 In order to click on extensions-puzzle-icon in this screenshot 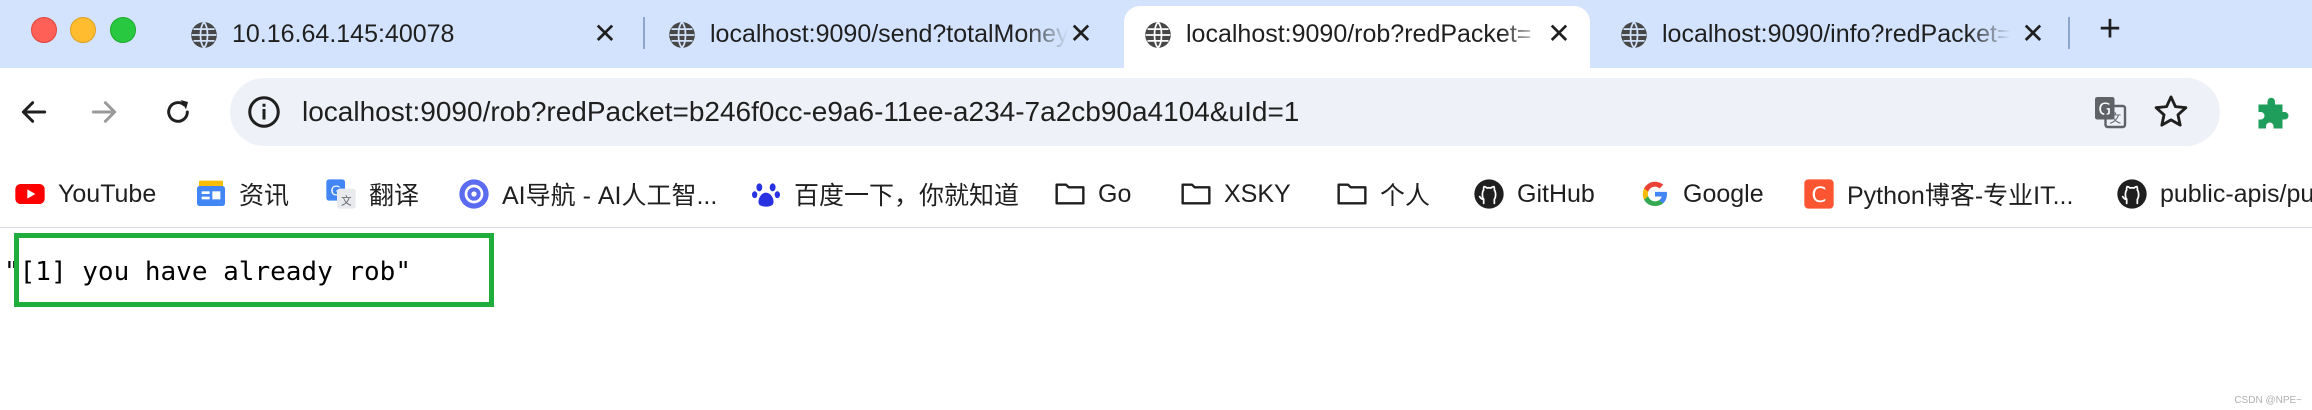, I will do `click(2272, 115)`.